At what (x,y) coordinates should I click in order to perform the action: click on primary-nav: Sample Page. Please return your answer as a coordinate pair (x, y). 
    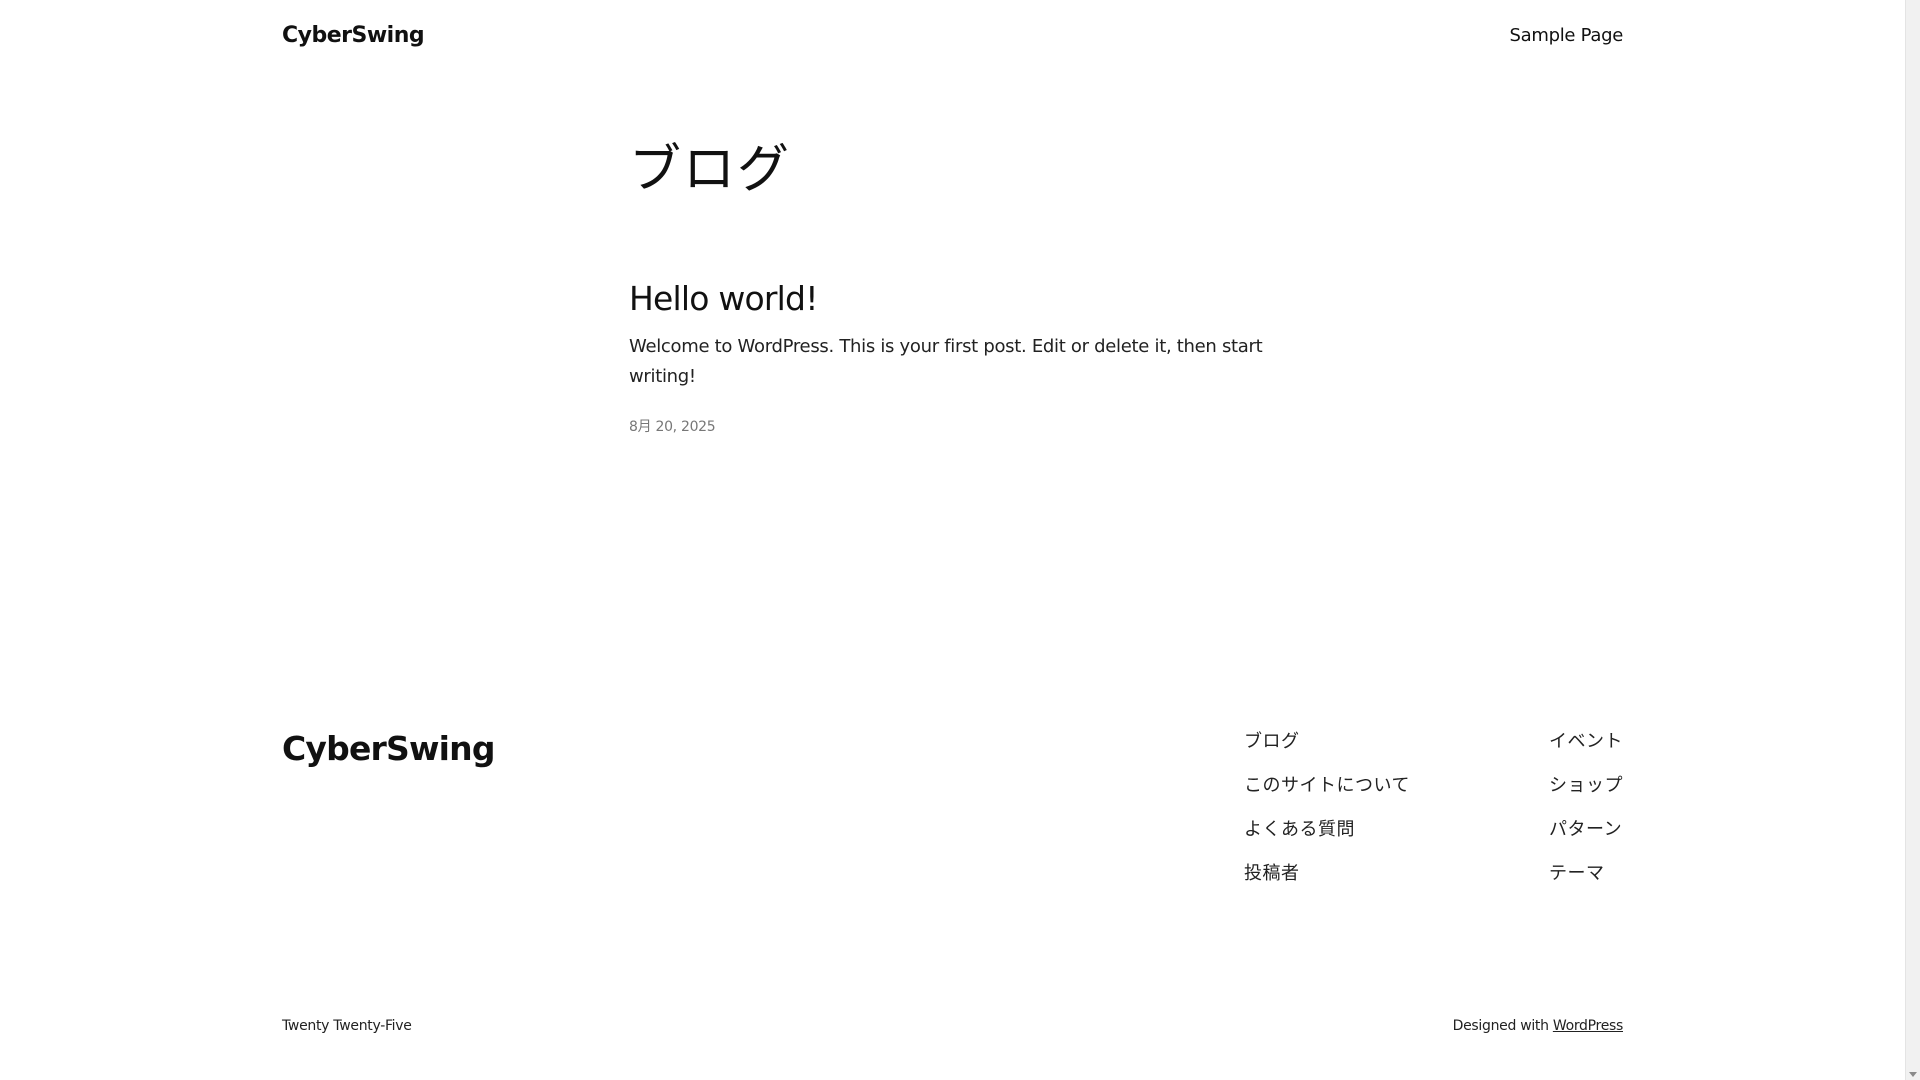
    Looking at the image, I should click on (1567, 35).